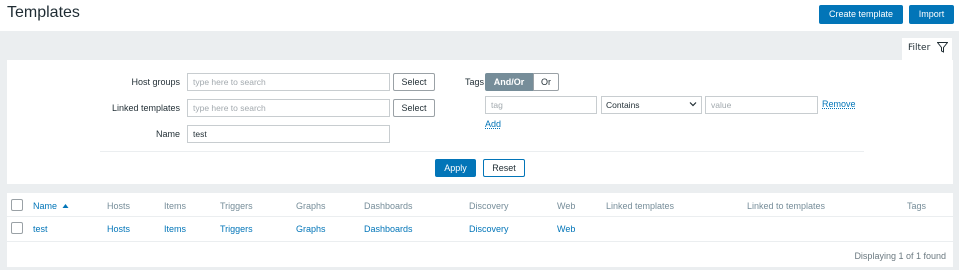 The height and width of the screenshot is (270, 959). I want to click on name-input: test, so click(288, 134).